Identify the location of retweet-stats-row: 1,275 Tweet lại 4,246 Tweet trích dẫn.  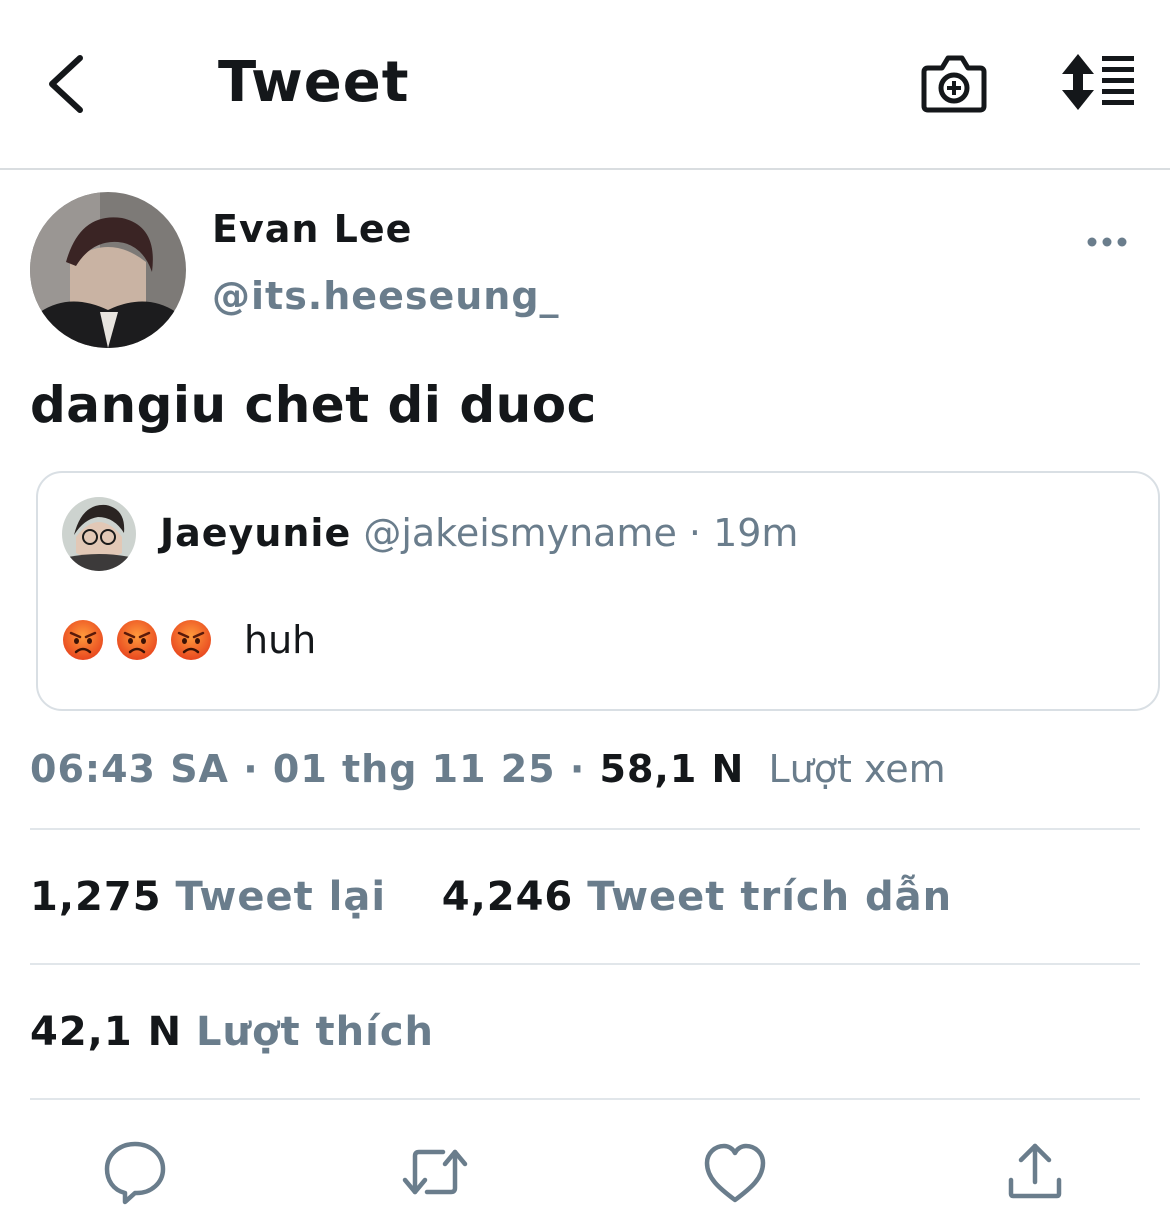
(491, 897).